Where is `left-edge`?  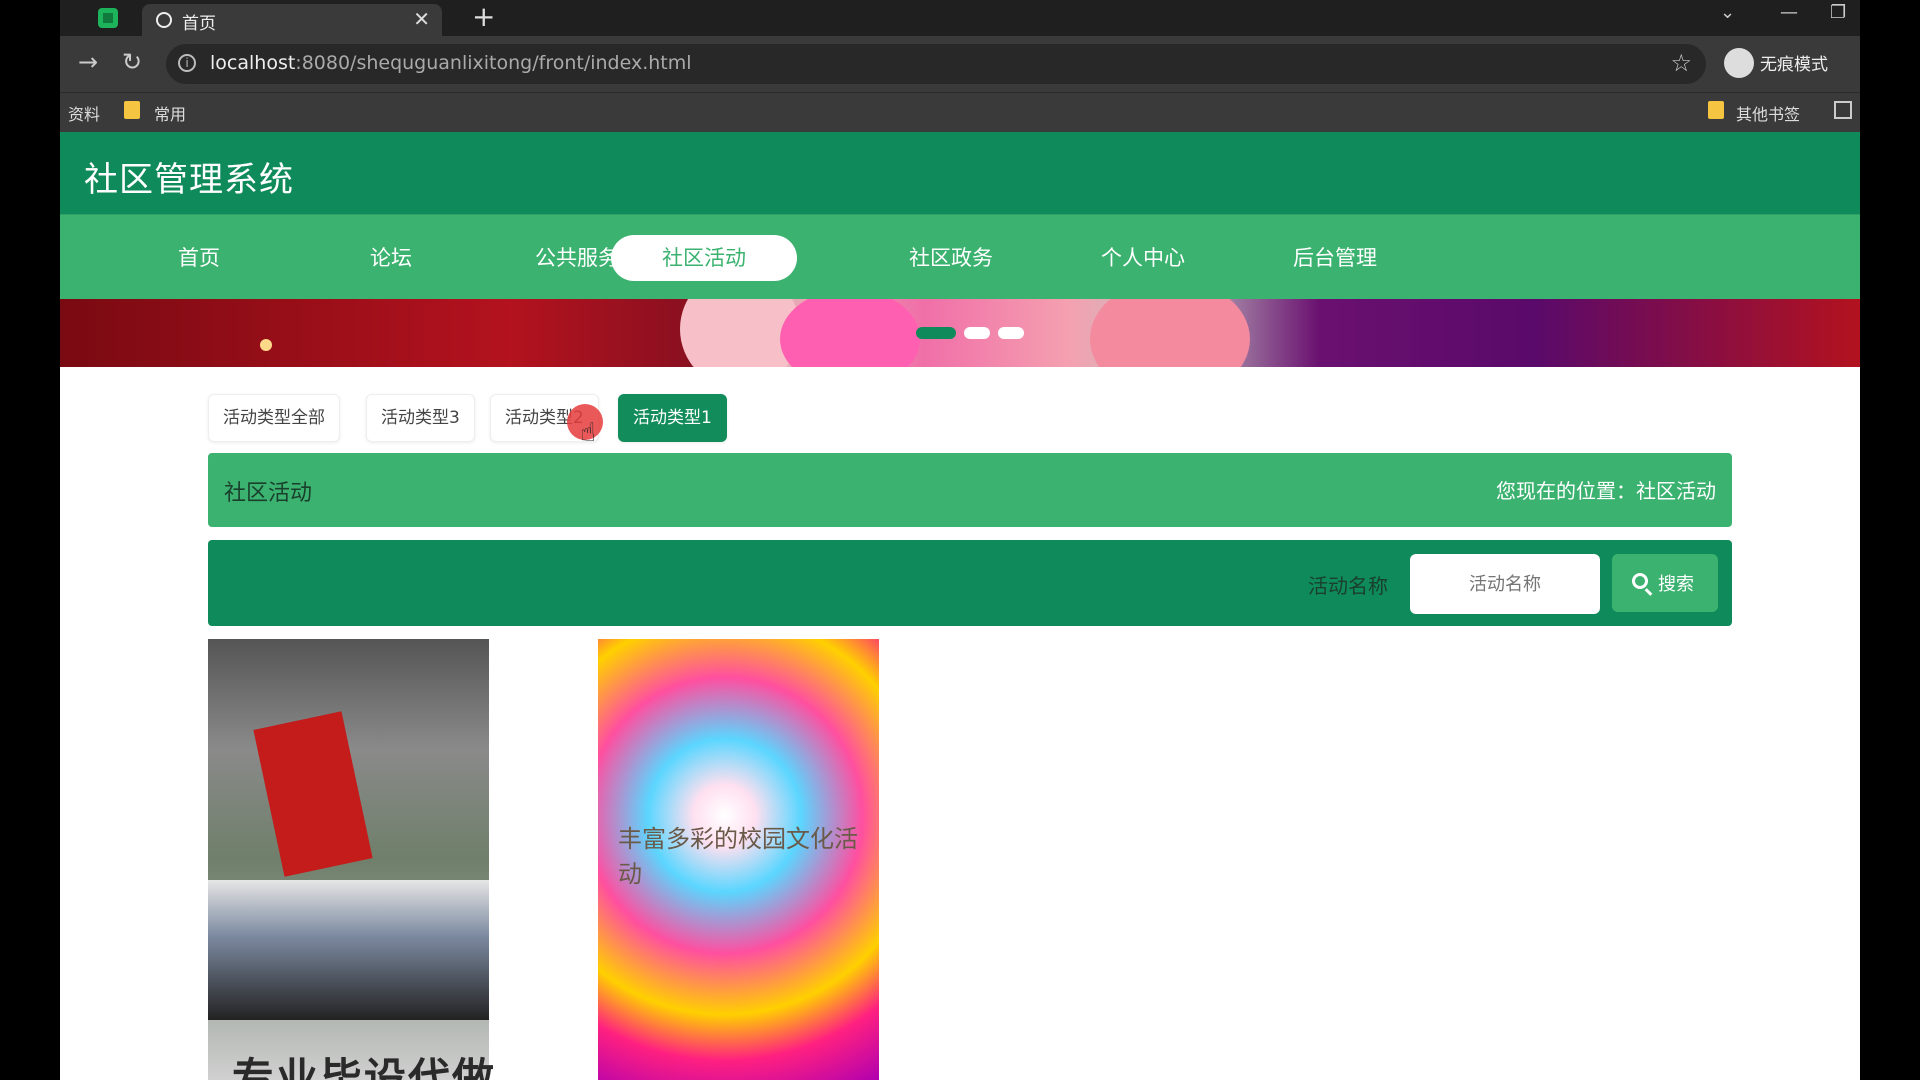
left-edge is located at coordinates (70, 18).